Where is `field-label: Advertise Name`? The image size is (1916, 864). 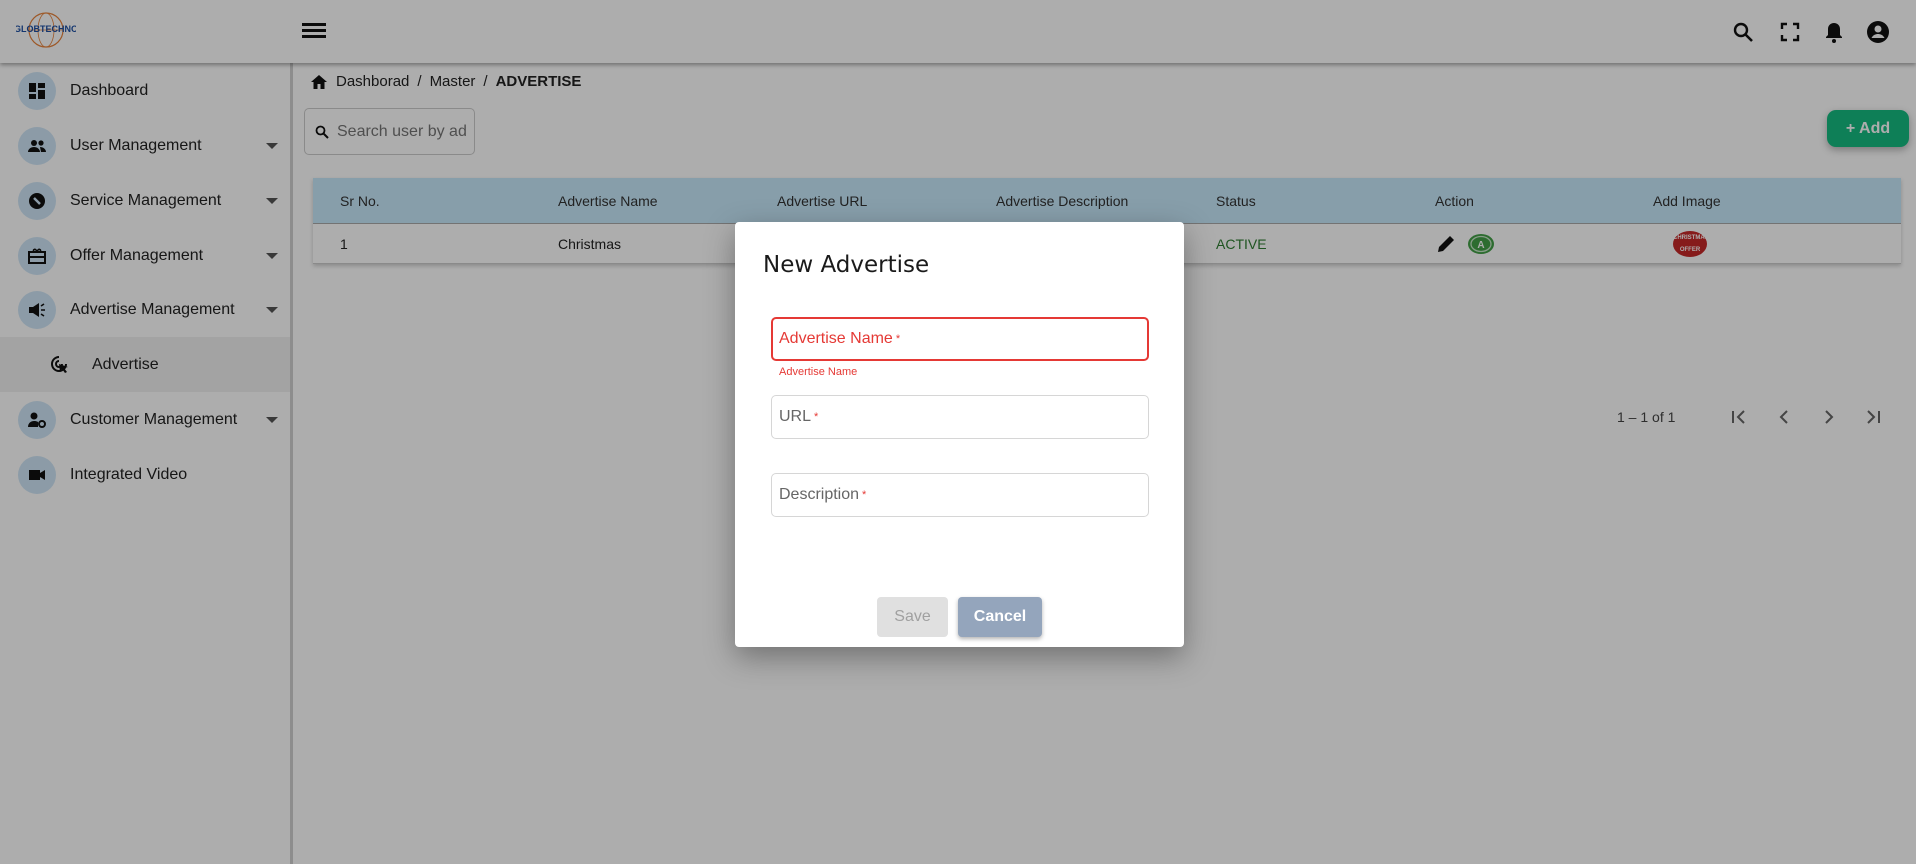
field-label: Advertise Name is located at coordinates (836, 338).